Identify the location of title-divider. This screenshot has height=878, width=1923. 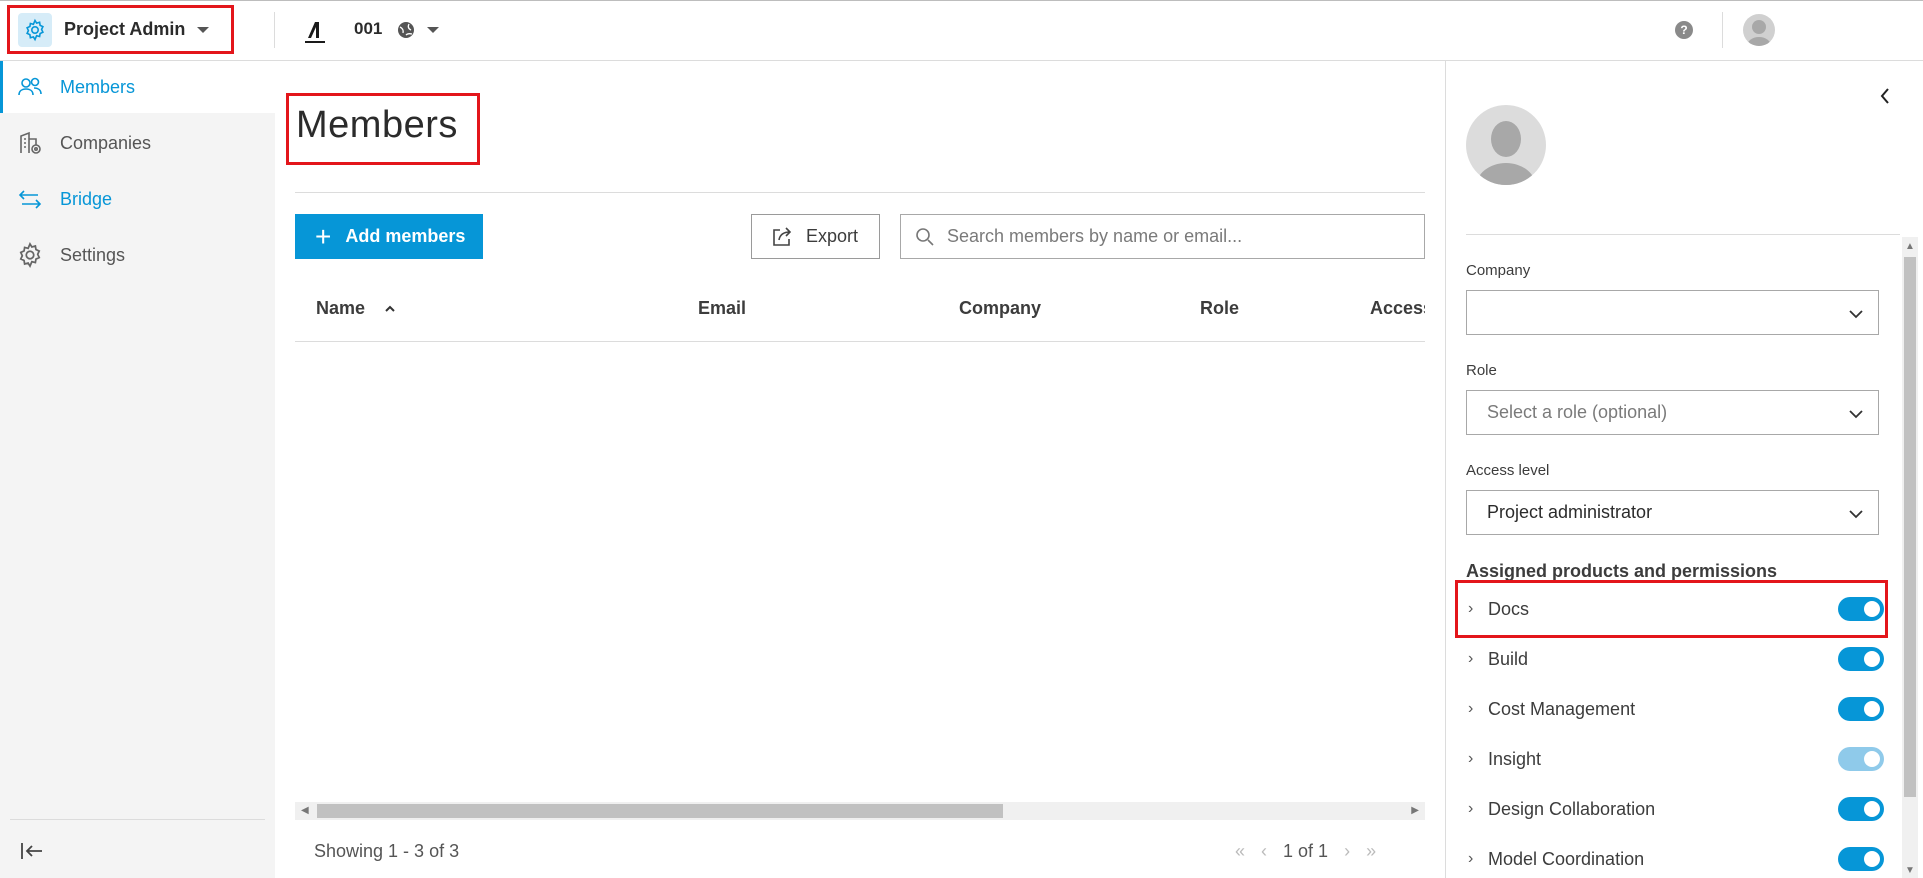
(860, 192).